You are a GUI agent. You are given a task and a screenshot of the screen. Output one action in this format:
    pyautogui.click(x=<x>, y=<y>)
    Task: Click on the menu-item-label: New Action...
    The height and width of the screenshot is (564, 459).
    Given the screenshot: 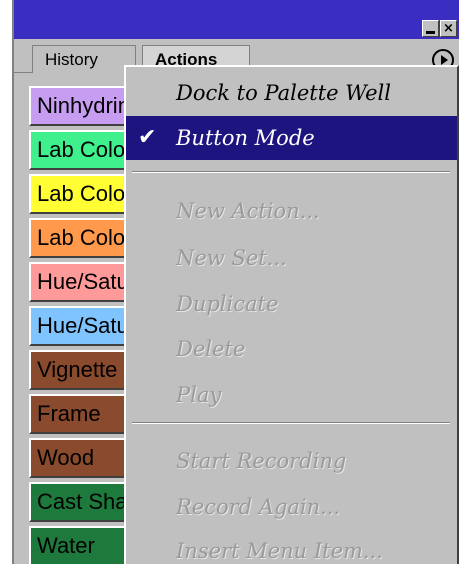 What is the action you would take?
    pyautogui.click(x=248, y=211)
    